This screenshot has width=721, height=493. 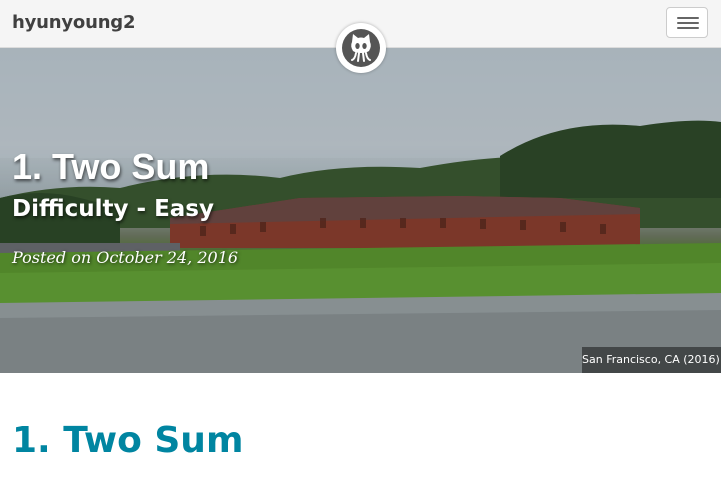 What do you see at coordinates (128, 440) in the screenshot?
I see `post-title-heading: 1. Two Sum` at bounding box center [128, 440].